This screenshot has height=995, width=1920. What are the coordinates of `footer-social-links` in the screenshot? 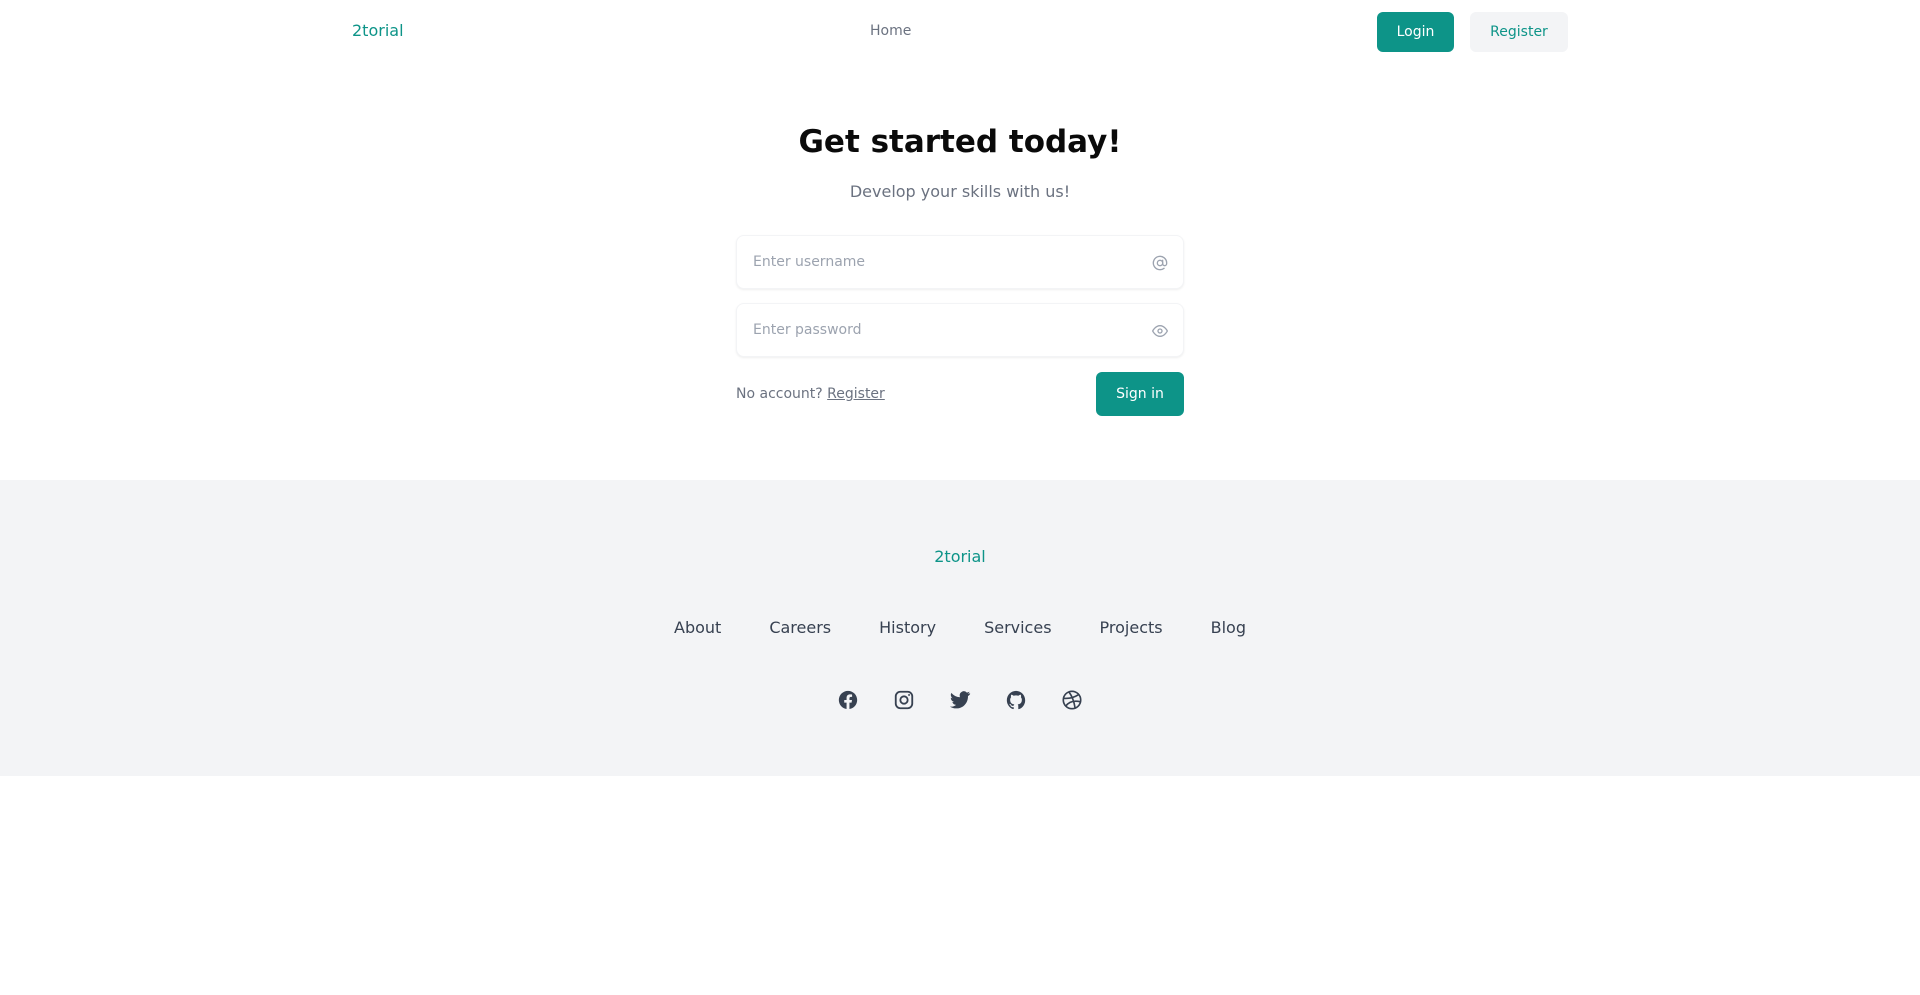 It's located at (960, 700).